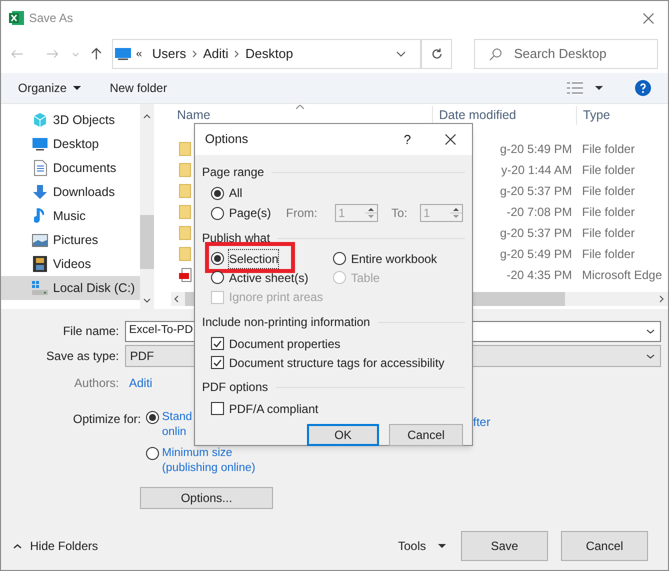 This screenshot has height=571, width=669. Describe the element at coordinates (399, 213) in the screenshot. I see `to-label: To:` at that location.